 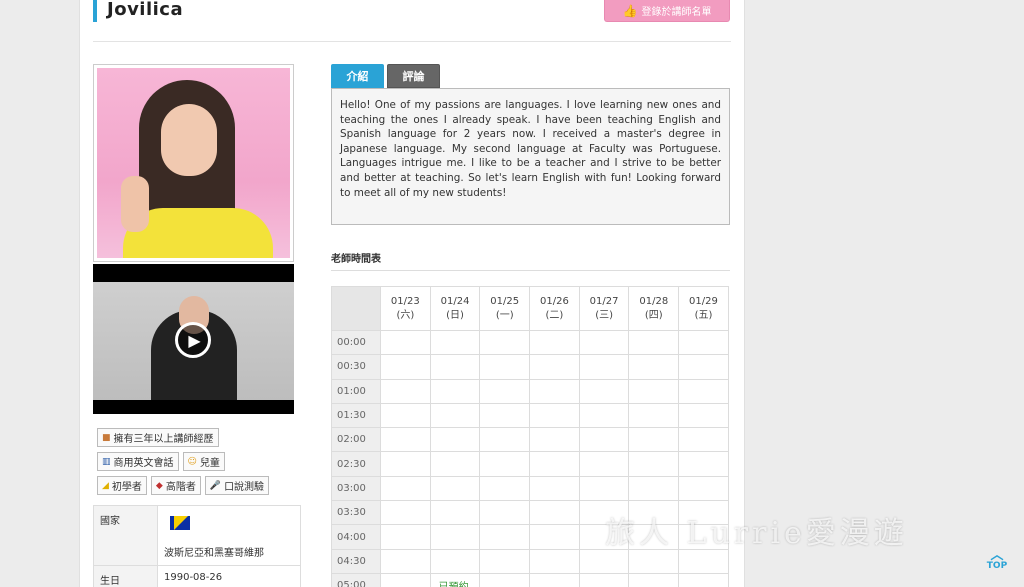 What do you see at coordinates (455, 579) in the screenshot?
I see `schedule-slot-booked: 已預約` at bounding box center [455, 579].